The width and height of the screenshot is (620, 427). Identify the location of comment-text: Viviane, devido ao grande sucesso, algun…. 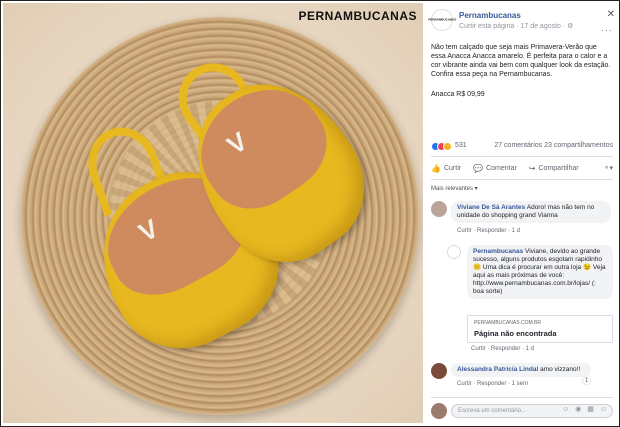
(539, 271).